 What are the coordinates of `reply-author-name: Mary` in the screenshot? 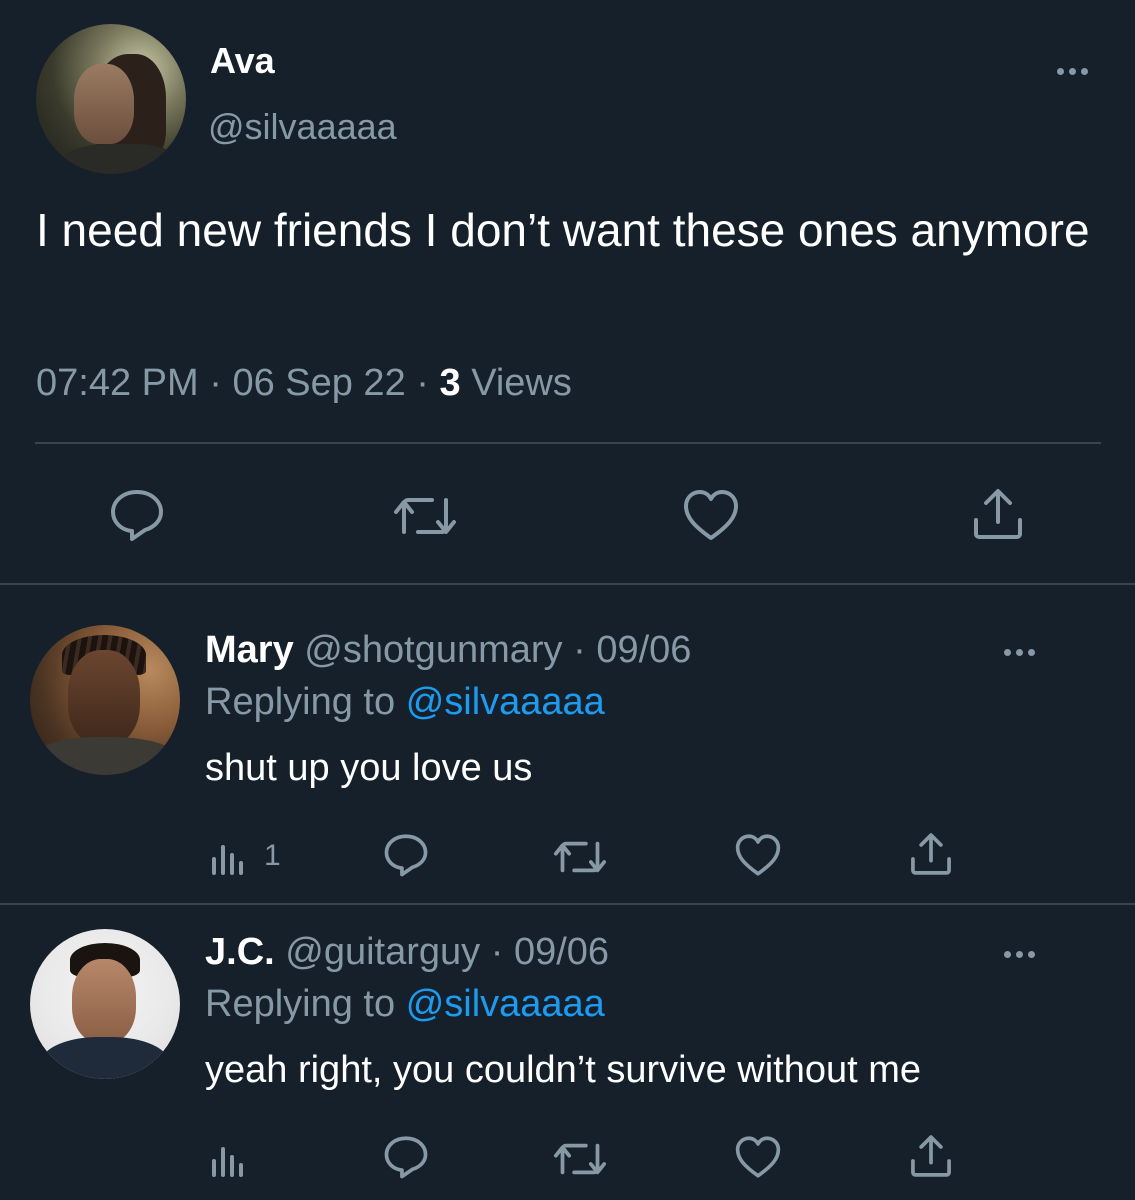 It's located at (249, 650).